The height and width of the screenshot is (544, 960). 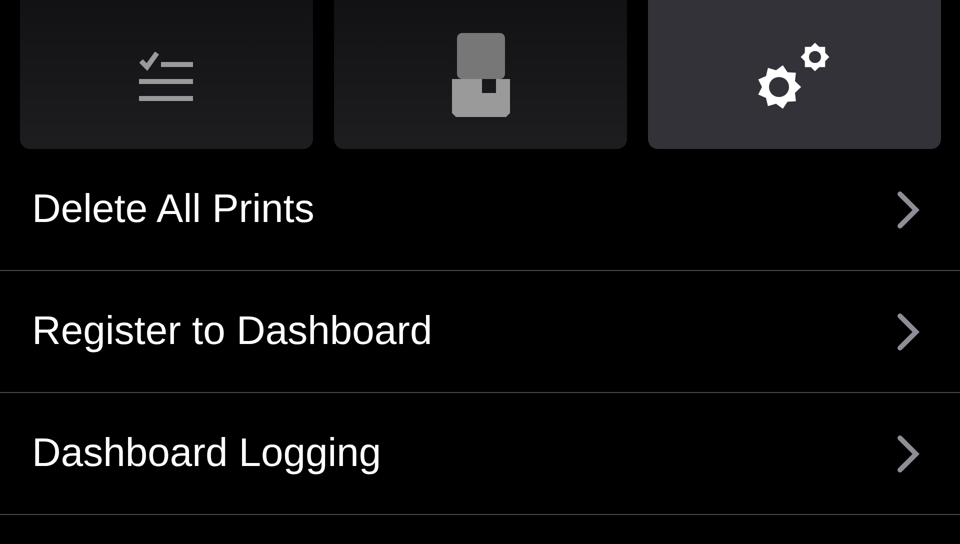 What do you see at coordinates (173, 209) in the screenshot?
I see `menu-label: Delete All Prints` at bounding box center [173, 209].